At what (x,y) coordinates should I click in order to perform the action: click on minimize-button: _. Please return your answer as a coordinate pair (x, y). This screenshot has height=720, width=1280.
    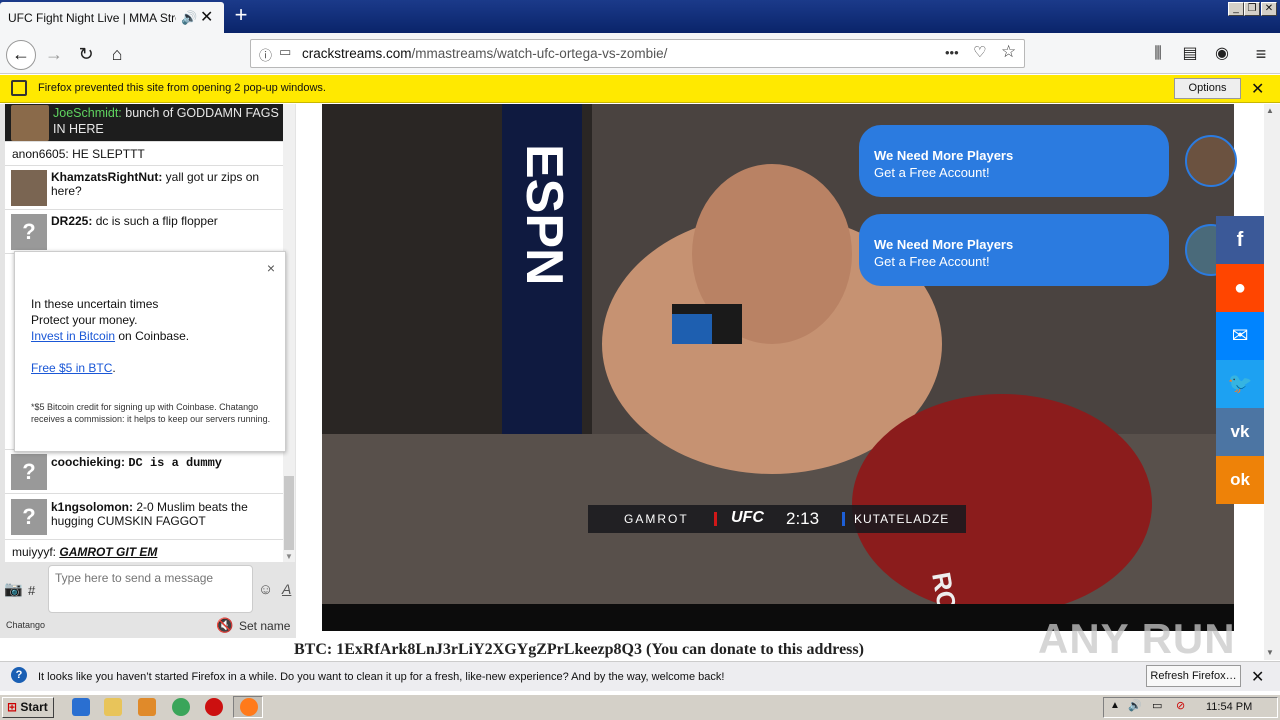
    Looking at the image, I should click on (1236, 9).